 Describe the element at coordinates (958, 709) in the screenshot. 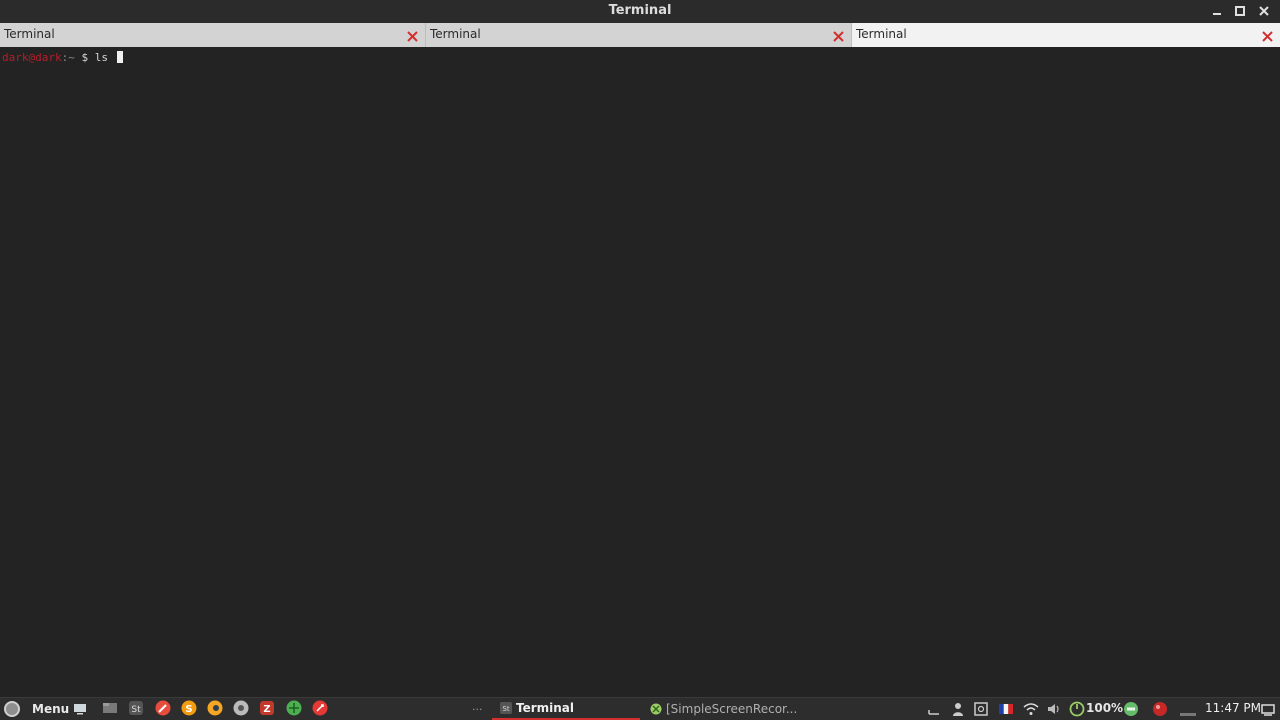

I see `user-icon` at that location.